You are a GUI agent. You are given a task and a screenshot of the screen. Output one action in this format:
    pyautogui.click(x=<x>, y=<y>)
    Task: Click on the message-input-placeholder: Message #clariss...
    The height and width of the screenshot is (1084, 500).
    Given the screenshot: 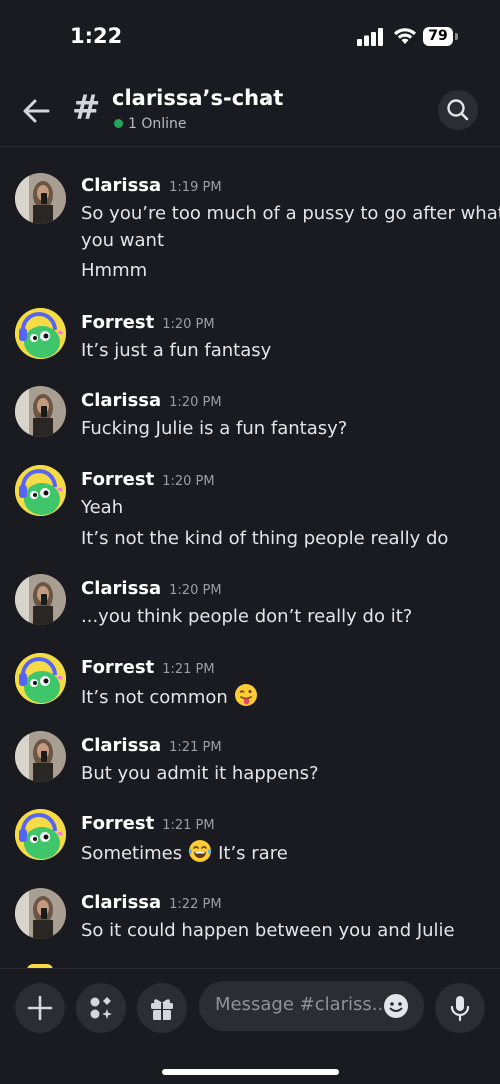 What is the action you would take?
    pyautogui.click(x=302, y=1004)
    